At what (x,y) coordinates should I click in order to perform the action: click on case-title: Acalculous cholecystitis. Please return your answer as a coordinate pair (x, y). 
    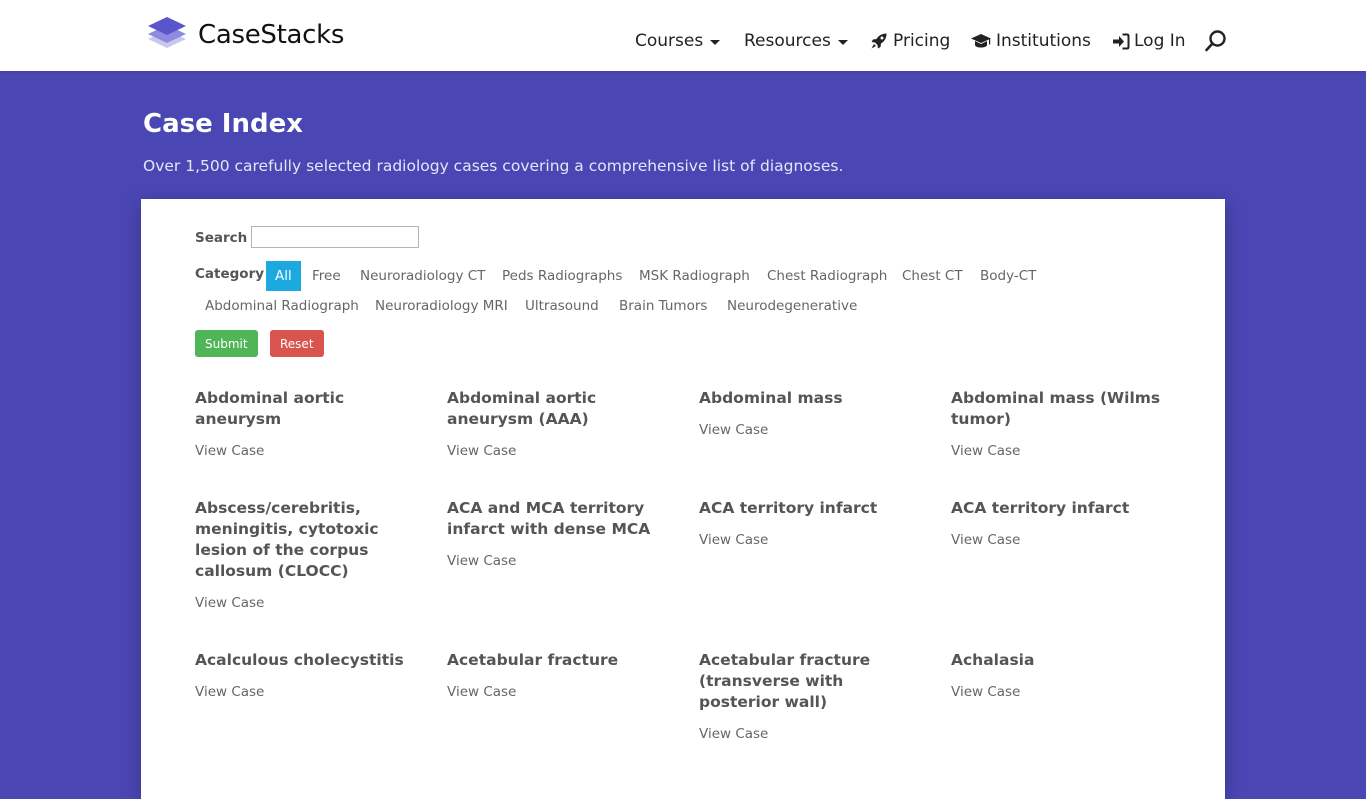
    Looking at the image, I should click on (307, 660).